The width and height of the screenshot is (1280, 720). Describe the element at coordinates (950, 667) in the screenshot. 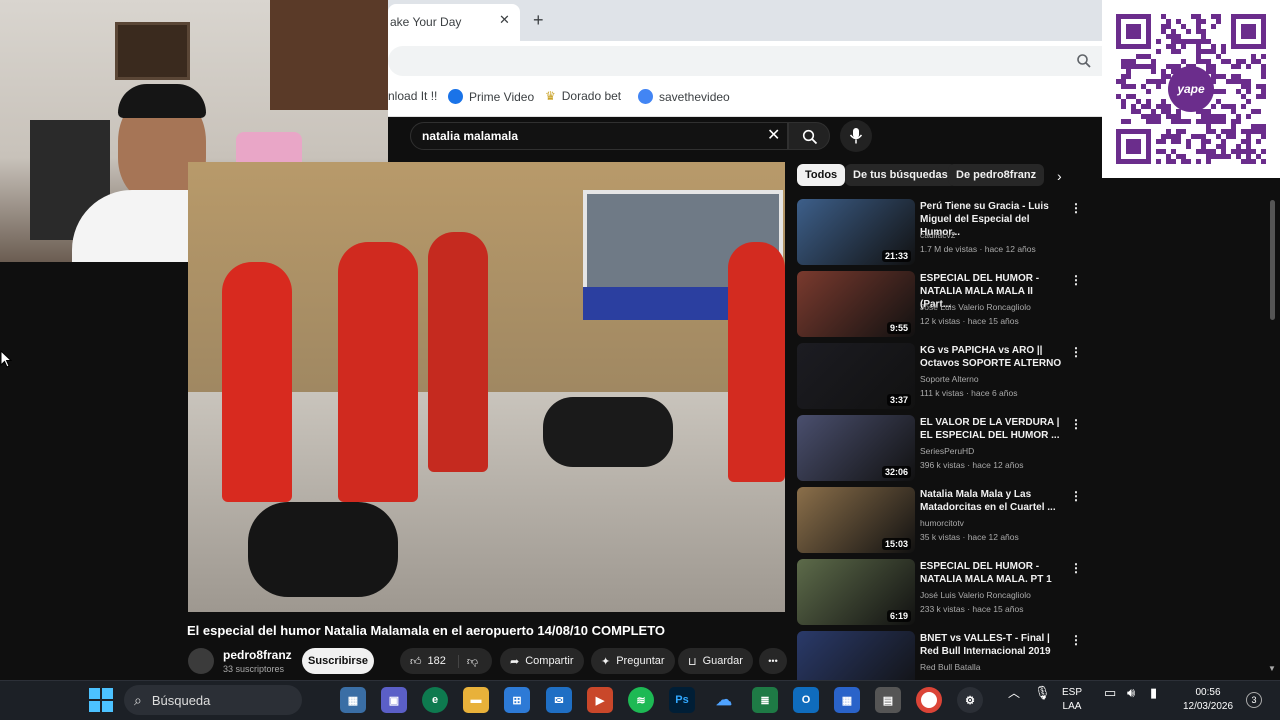

I see `recommendation-channel: Red Bull Batalla` at that location.